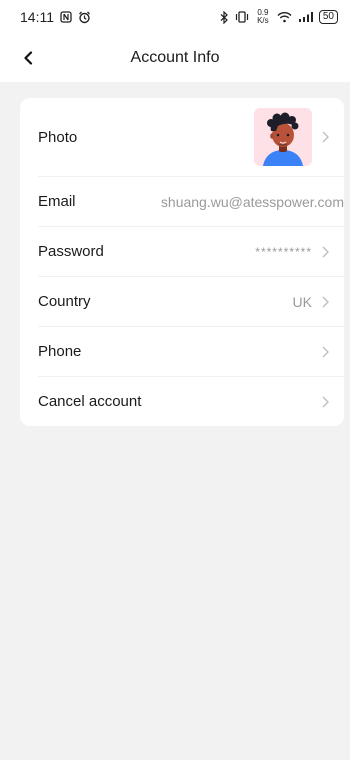  I want to click on cancel-account-right, so click(325, 402).